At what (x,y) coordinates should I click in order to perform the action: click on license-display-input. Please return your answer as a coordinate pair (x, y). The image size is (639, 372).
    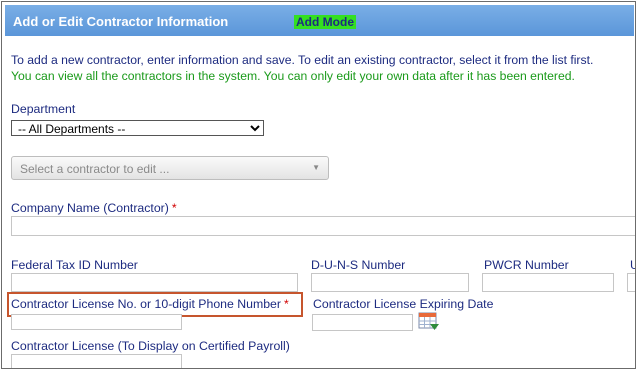
    Looking at the image, I should click on (96, 361).